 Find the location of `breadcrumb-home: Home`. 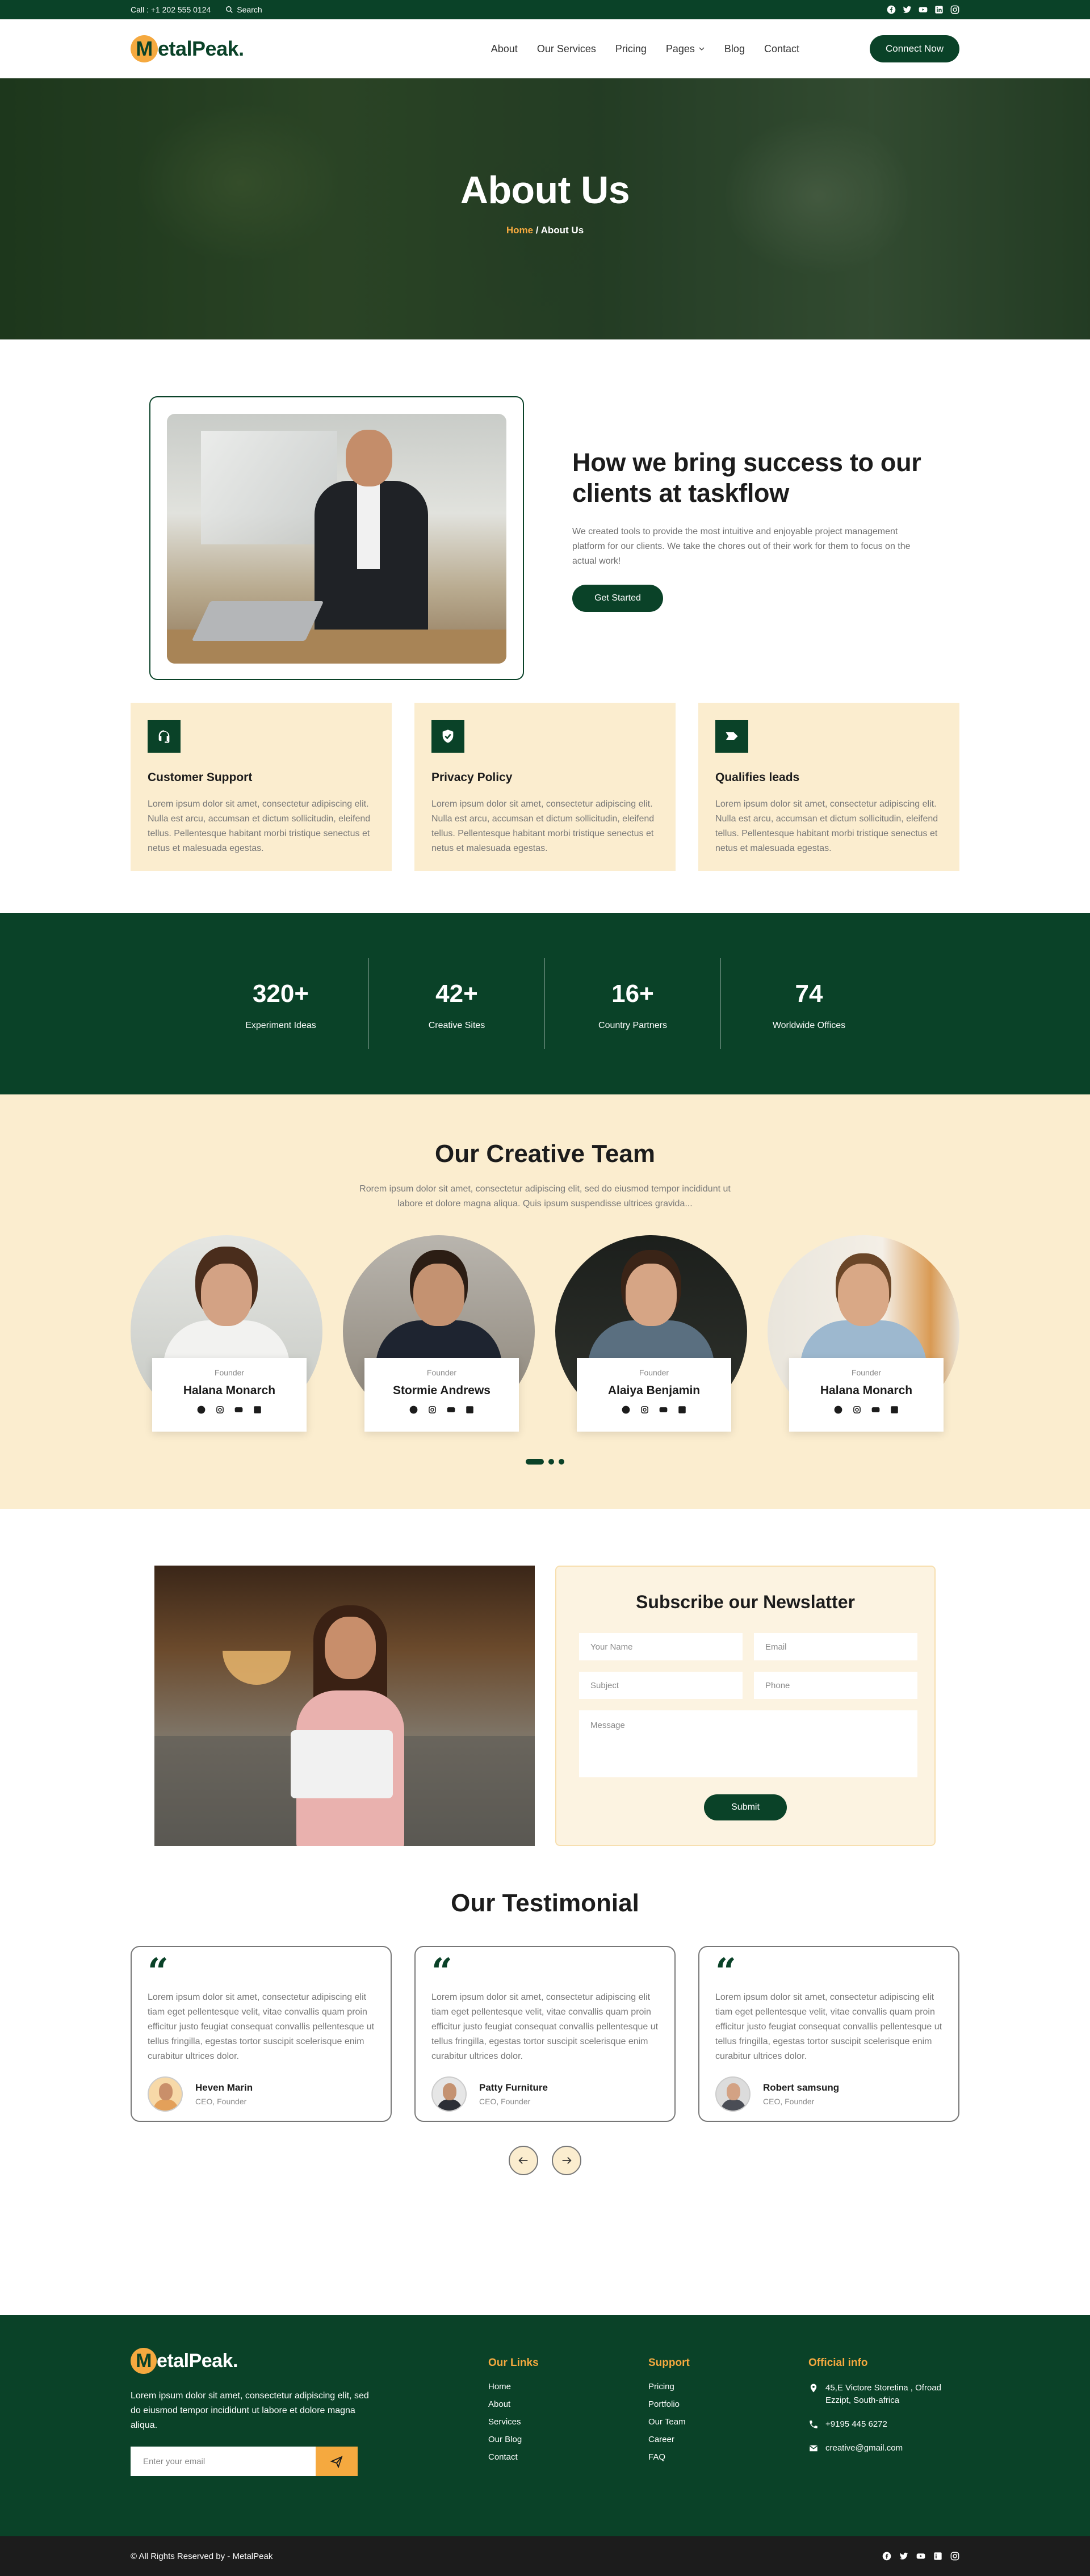

breadcrumb-home: Home is located at coordinates (520, 231).